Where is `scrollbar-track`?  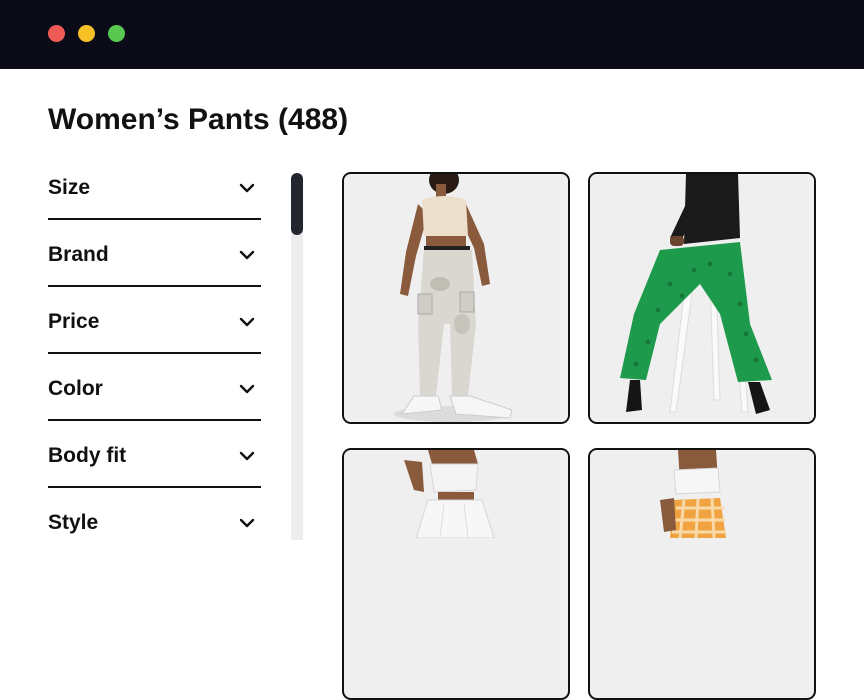
scrollbar-track is located at coordinates (297, 356).